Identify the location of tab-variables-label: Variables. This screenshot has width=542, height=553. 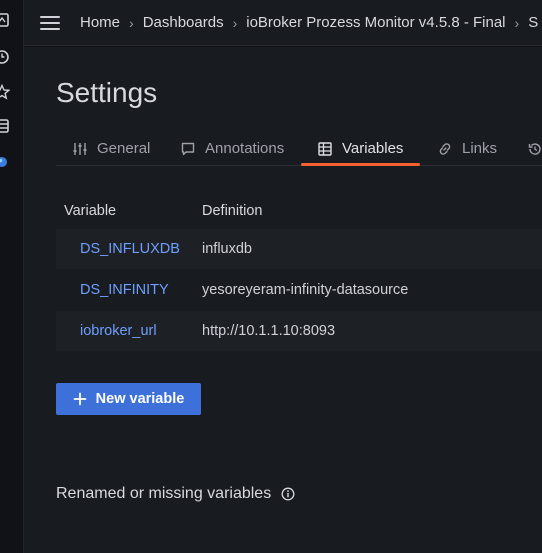
(373, 148).